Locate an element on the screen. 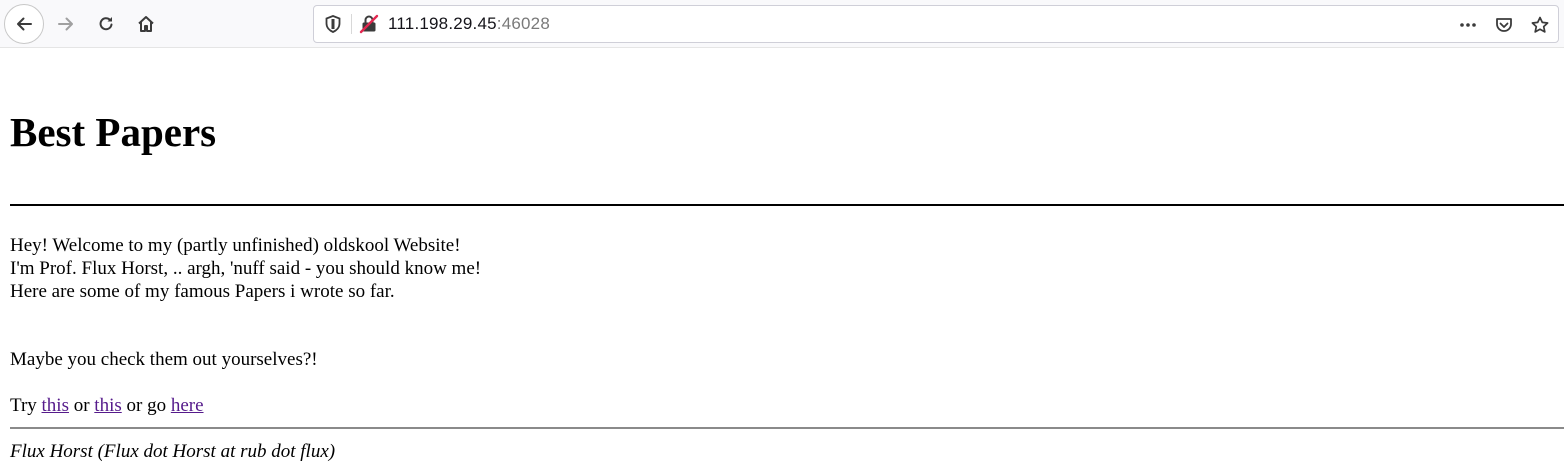 This screenshot has width=1564, height=463. here-link: here is located at coordinates (187, 405).